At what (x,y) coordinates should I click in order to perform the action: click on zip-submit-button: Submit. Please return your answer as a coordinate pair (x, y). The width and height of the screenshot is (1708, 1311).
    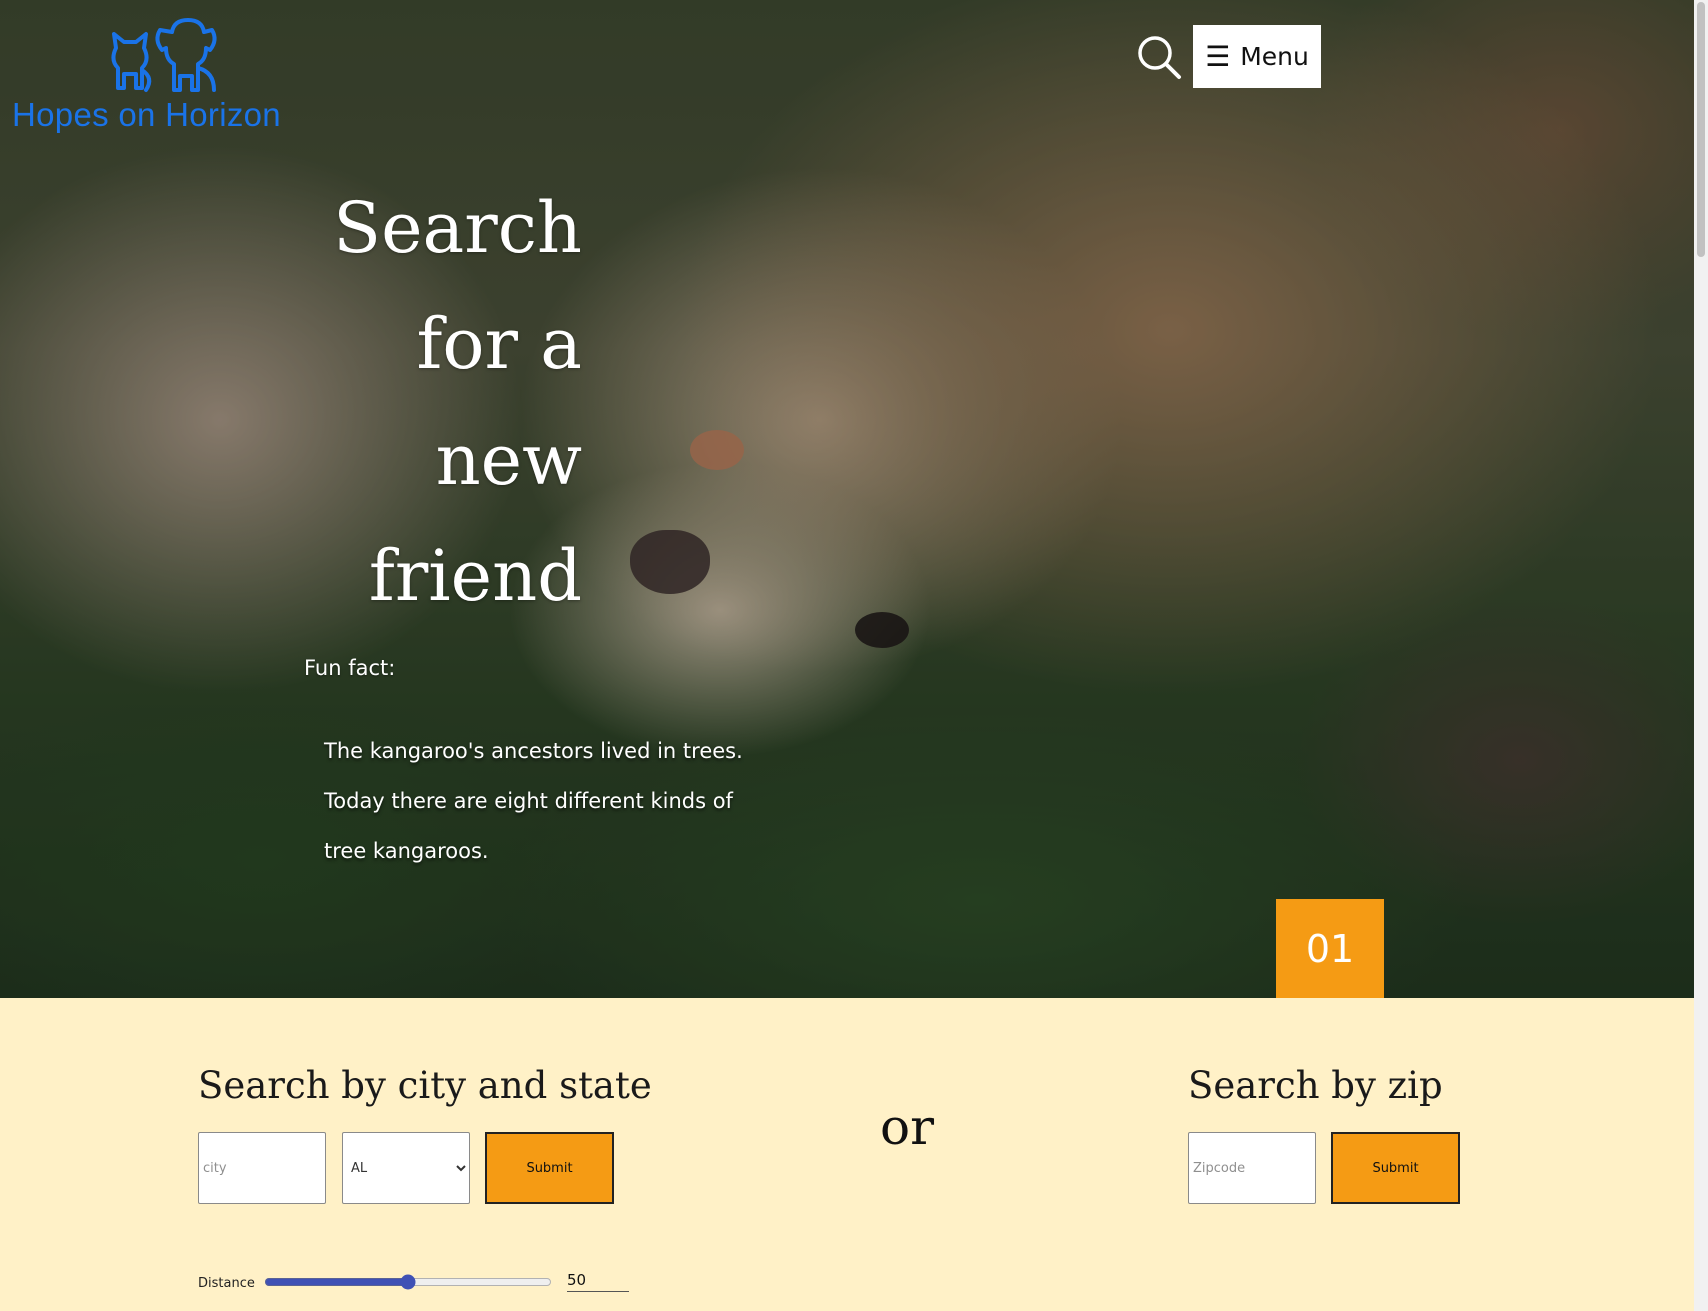
    Looking at the image, I should click on (1395, 1168).